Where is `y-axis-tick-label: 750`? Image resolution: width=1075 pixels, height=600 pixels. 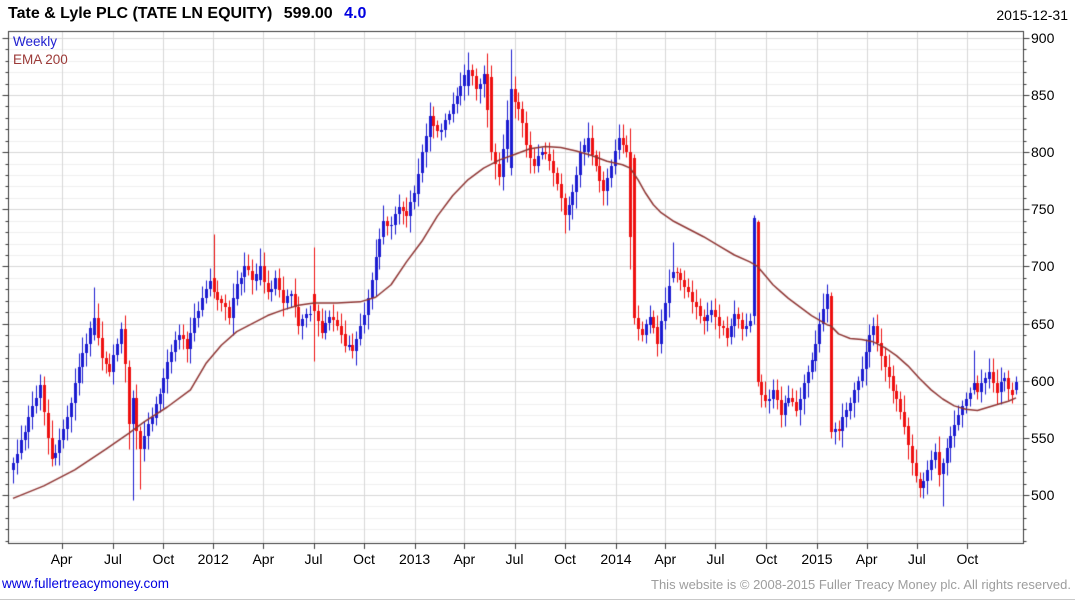 y-axis-tick-label: 750 is located at coordinates (1043, 209).